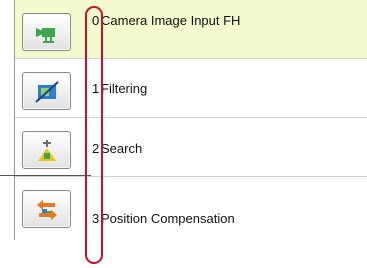 This screenshot has height=268, width=367. I want to click on search-button, so click(46, 150).